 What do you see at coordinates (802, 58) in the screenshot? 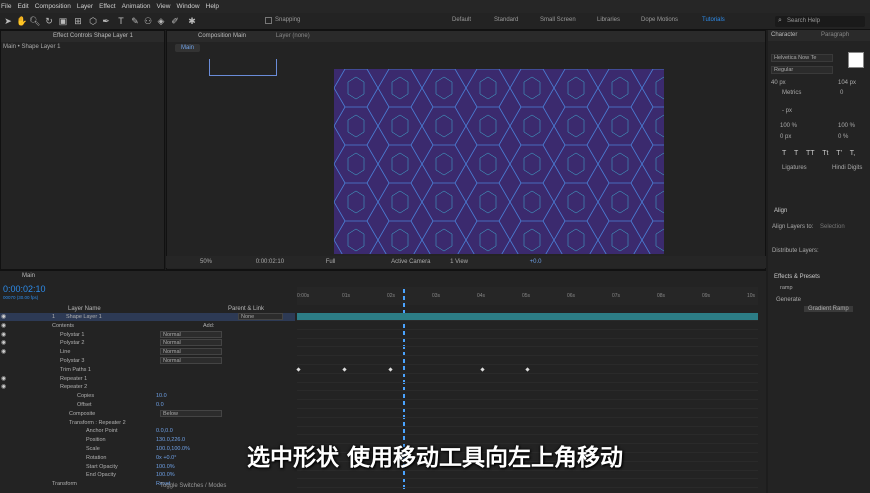
I see `font-family-select: Helvetica Now Te` at bounding box center [802, 58].